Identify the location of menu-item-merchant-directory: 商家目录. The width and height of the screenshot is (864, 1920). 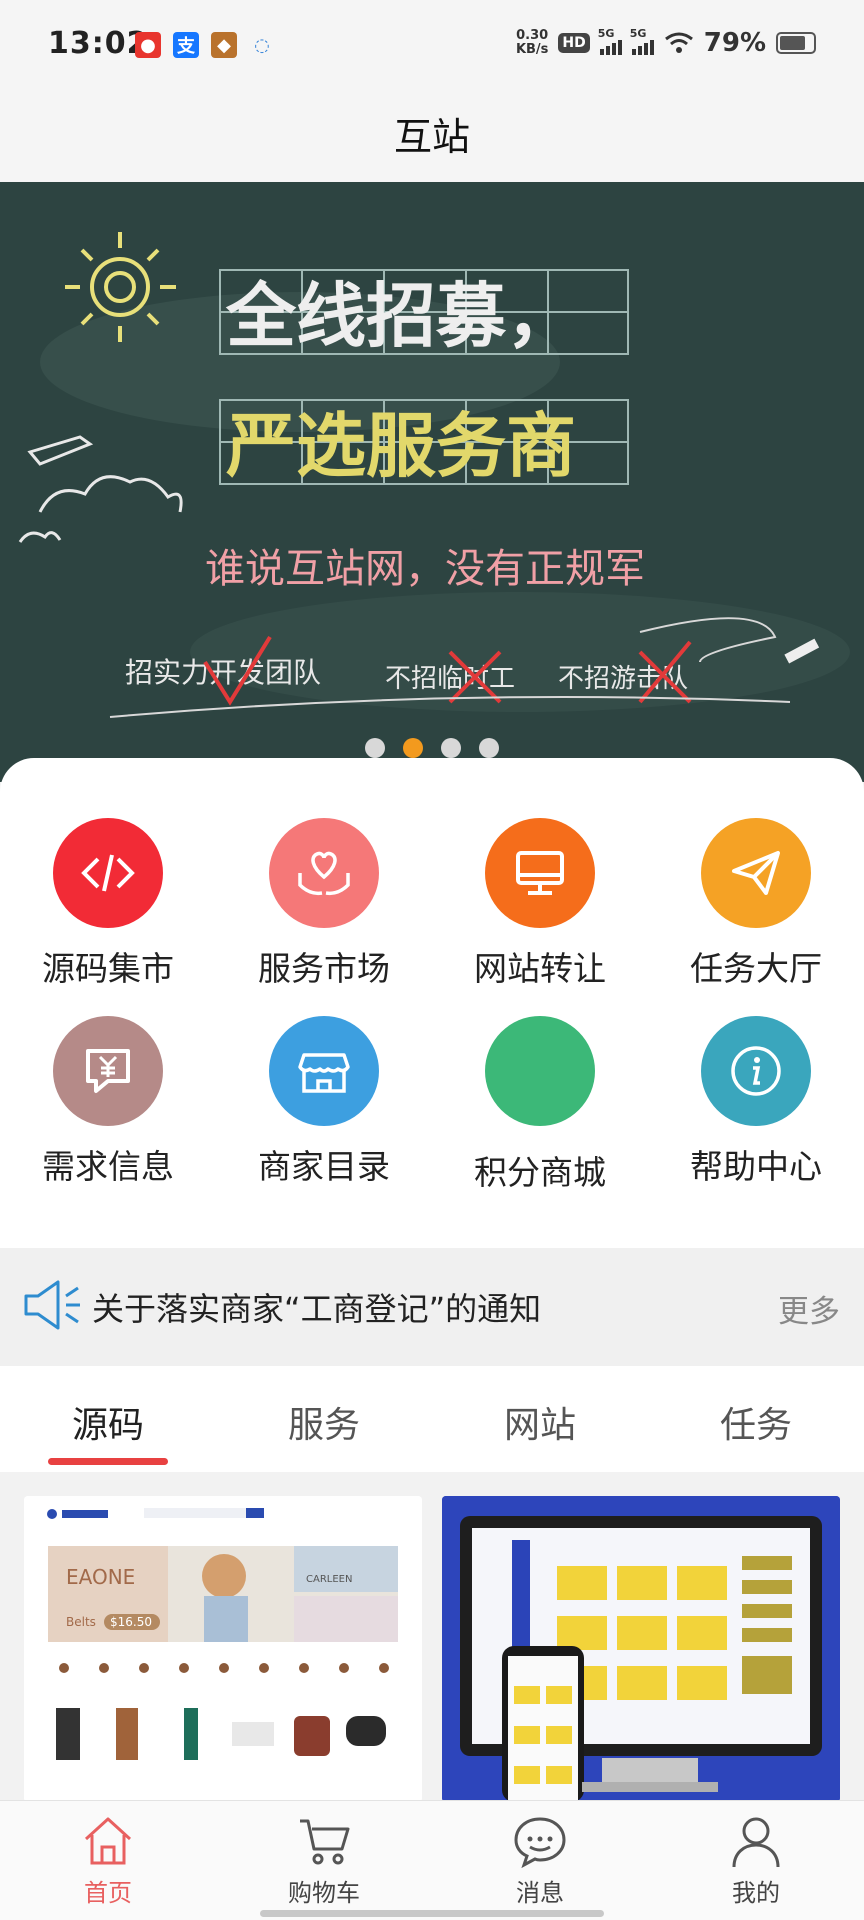
(324, 1106).